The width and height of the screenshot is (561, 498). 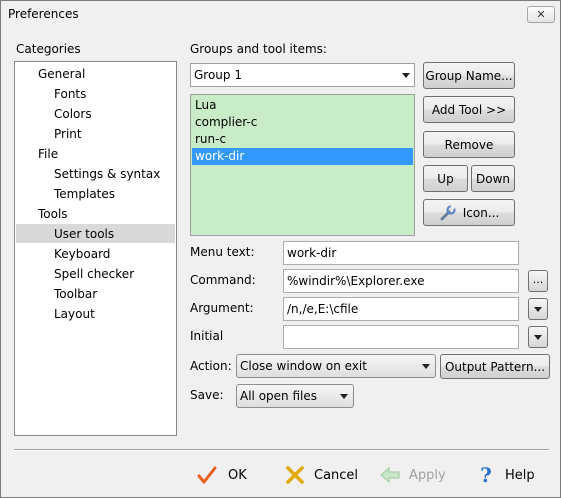 I want to click on tree-item-user-tools: User tools, so click(x=84, y=234).